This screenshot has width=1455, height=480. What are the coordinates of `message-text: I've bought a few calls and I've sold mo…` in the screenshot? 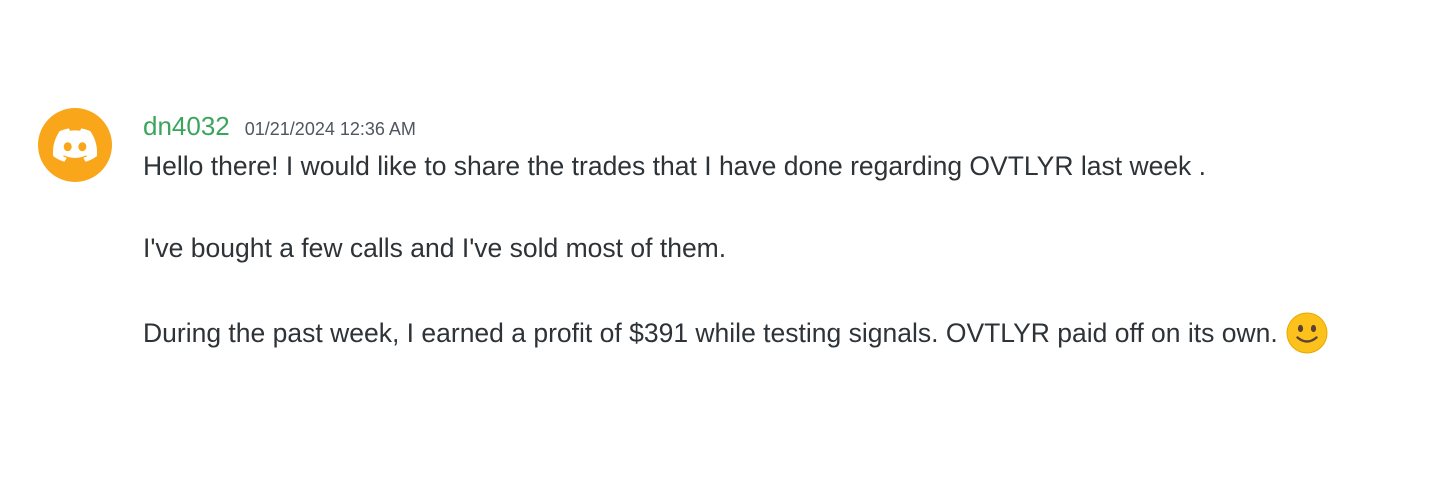 It's located at (435, 248).